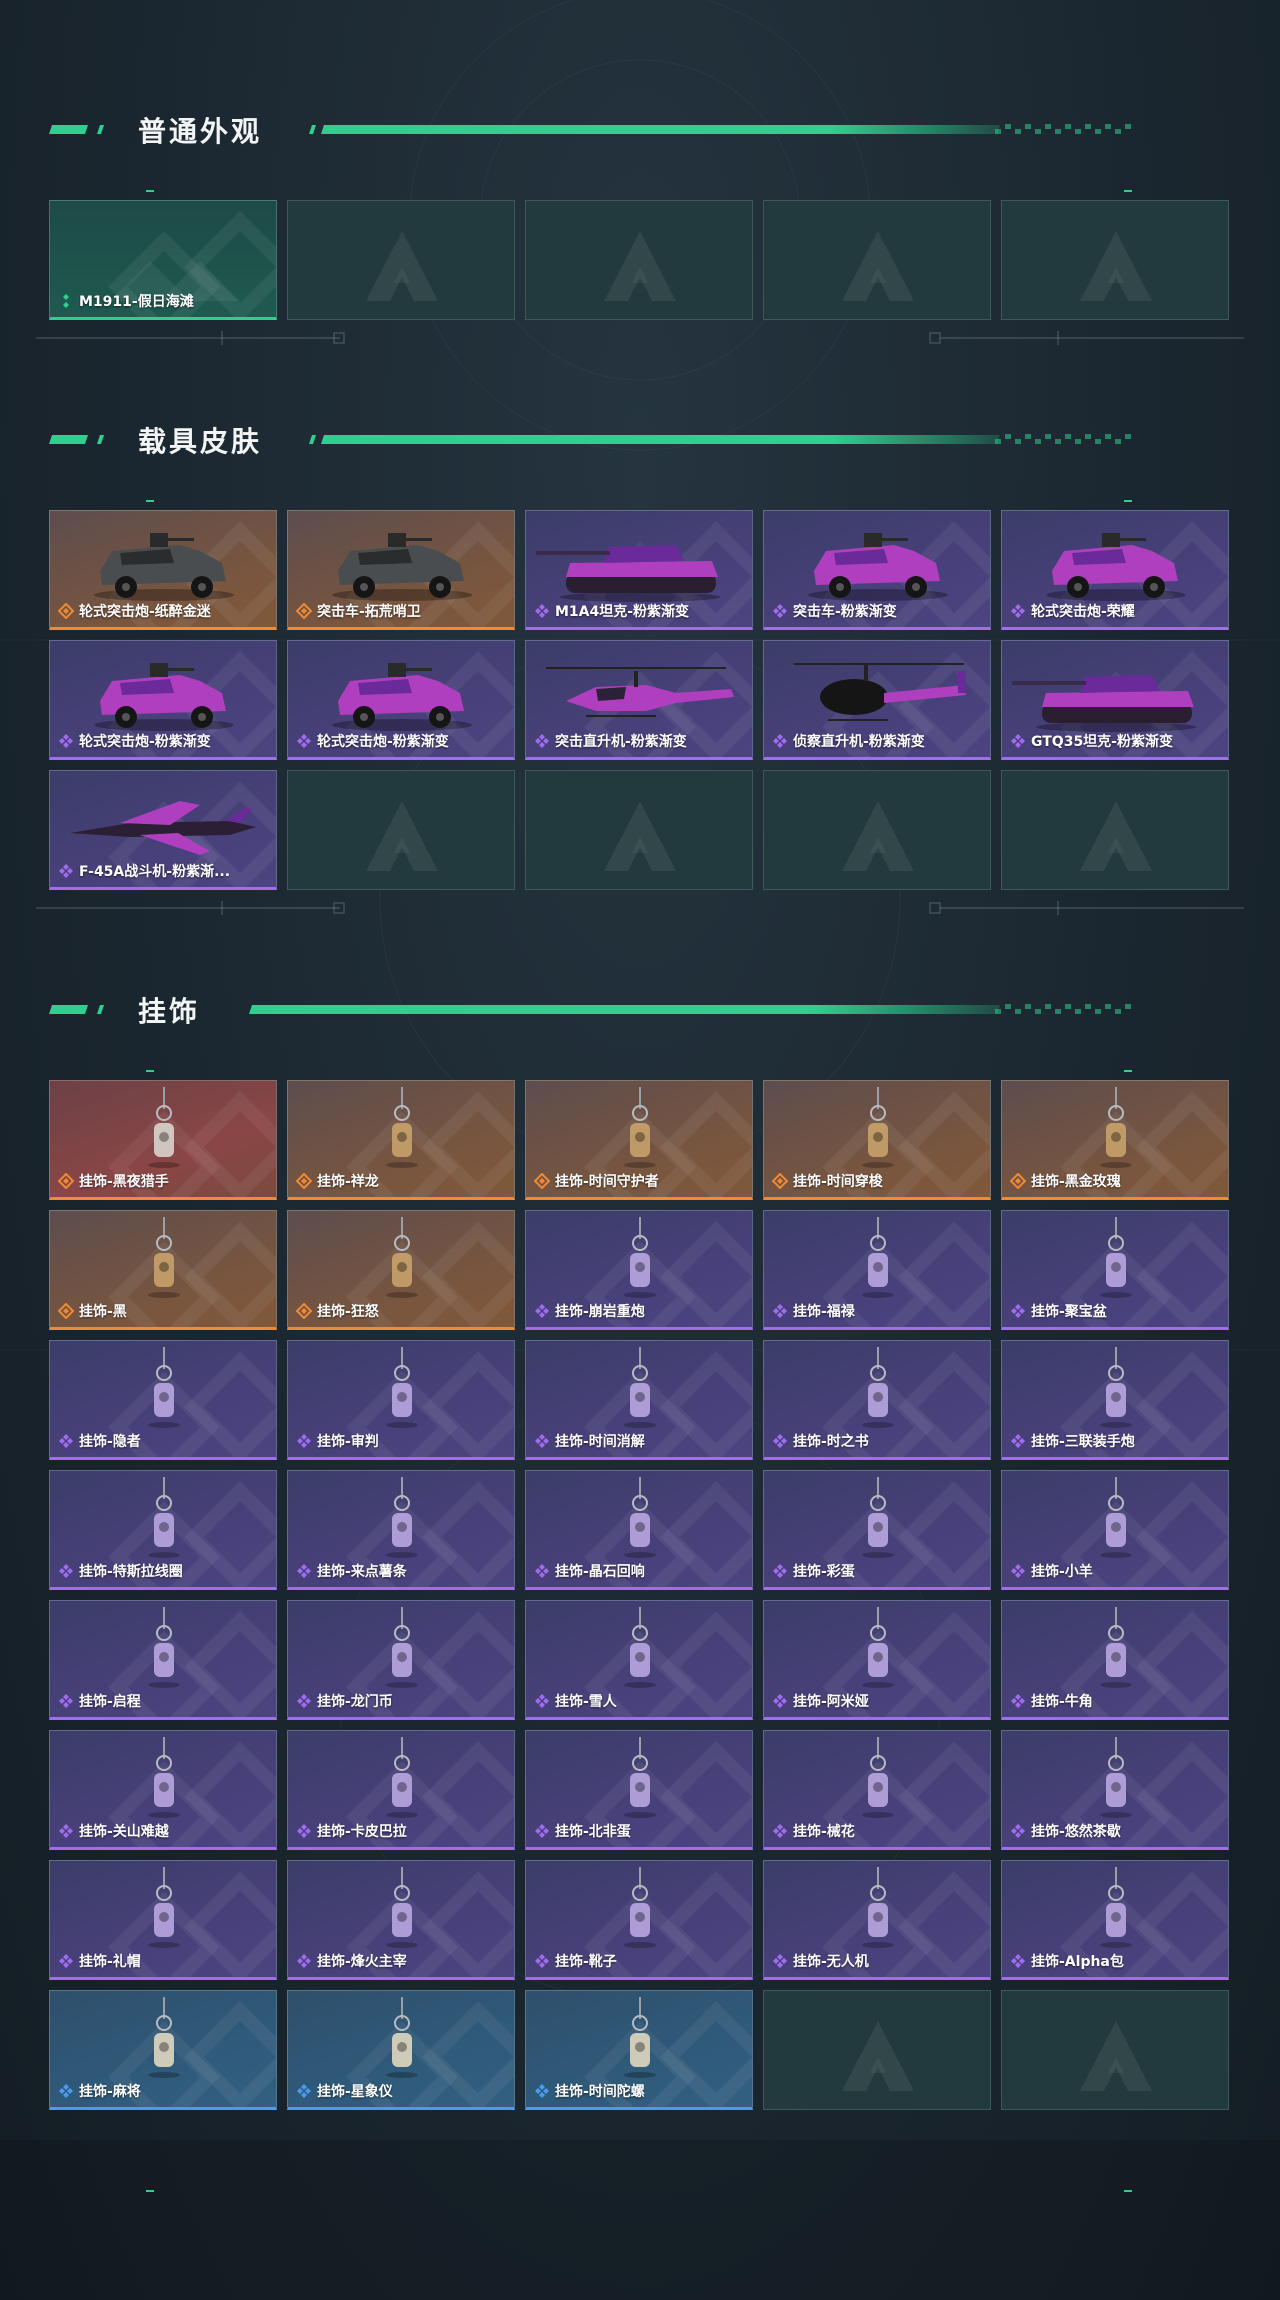 The height and width of the screenshot is (2300, 1280). What do you see at coordinates (639, 1660) in the screenshot?
I see `item-card: 挂饰-雪人` at bounding box center [639, 1660].